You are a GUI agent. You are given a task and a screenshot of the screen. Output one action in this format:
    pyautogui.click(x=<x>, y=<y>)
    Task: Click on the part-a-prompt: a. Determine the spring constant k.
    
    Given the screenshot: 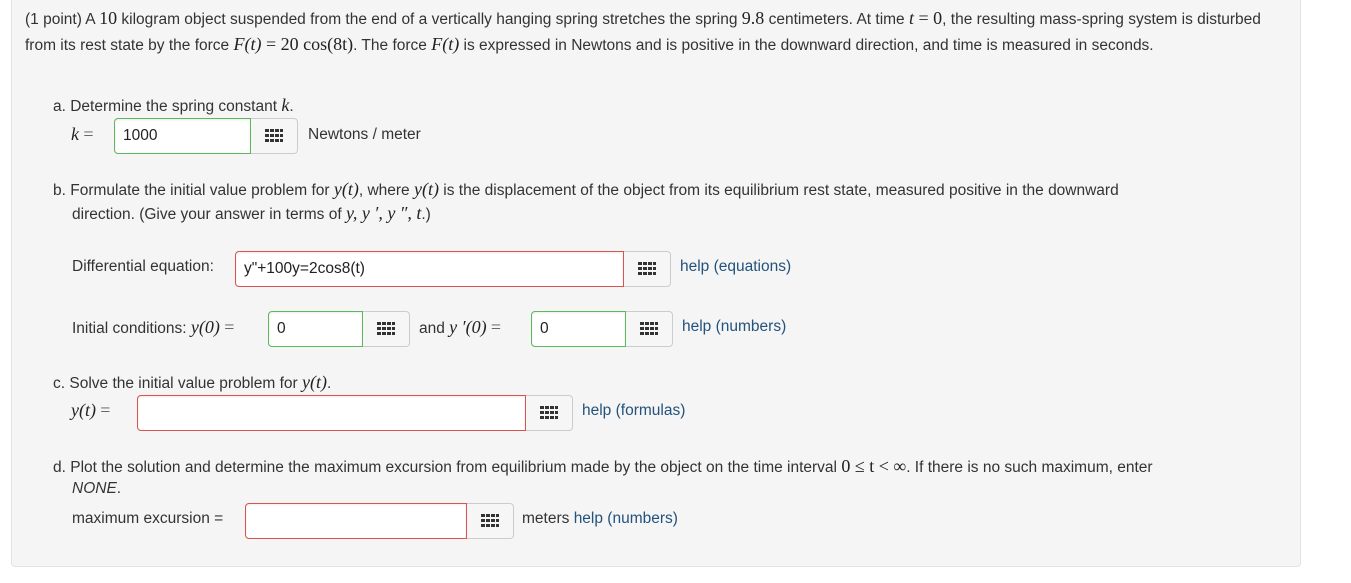 What is the action you would take?
    pyautogui.click(x=173, y=105)
    